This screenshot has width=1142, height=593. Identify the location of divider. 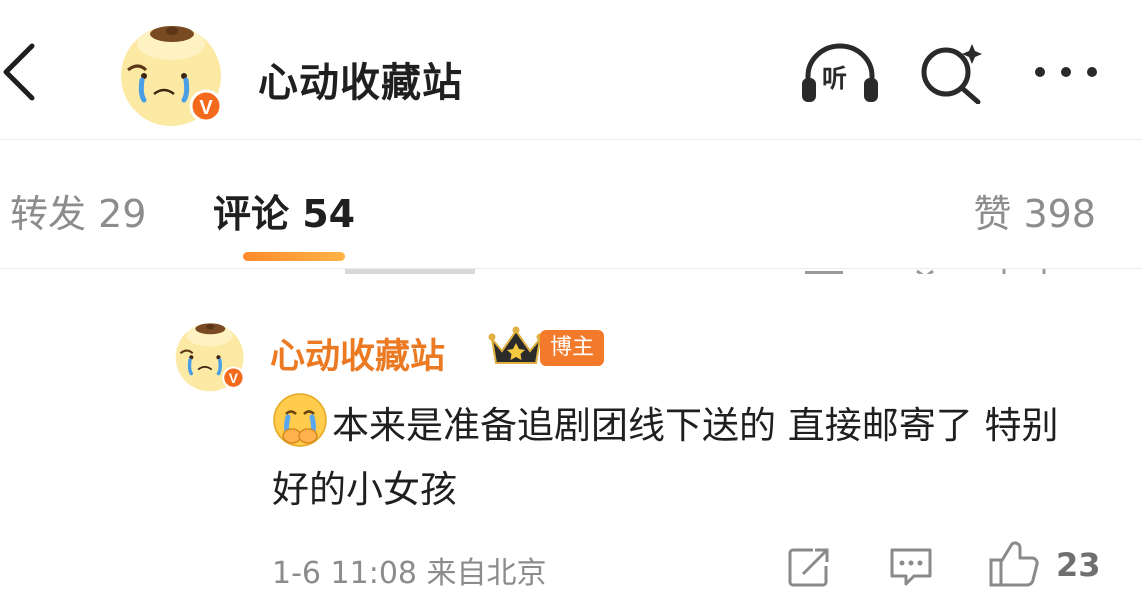
(571, 268).